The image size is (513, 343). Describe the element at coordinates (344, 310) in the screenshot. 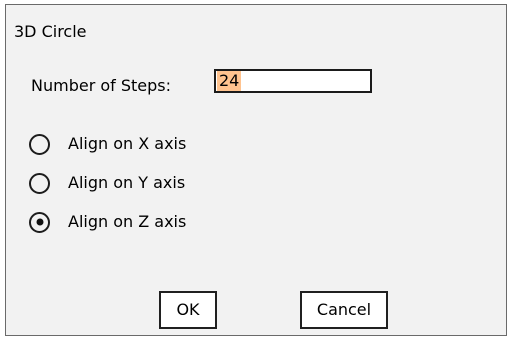

I see `cancel-button: Cancel` at that location.